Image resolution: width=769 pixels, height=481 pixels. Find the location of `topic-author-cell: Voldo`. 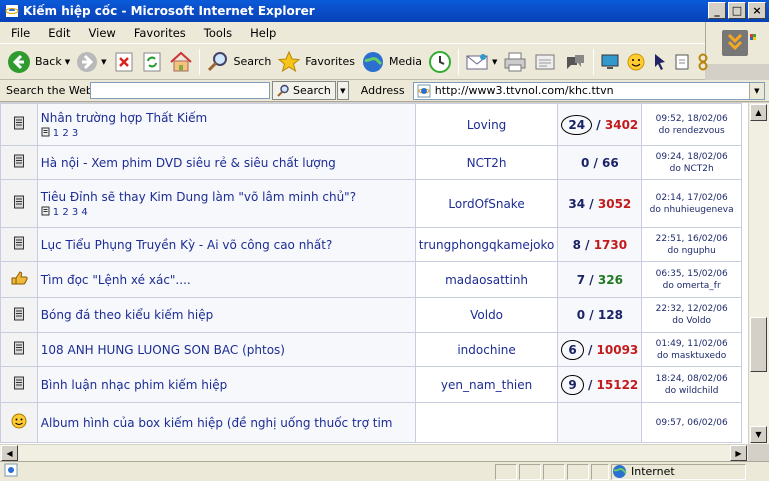

topic-author-cell: Voldo is located at coordinates (486, 315).